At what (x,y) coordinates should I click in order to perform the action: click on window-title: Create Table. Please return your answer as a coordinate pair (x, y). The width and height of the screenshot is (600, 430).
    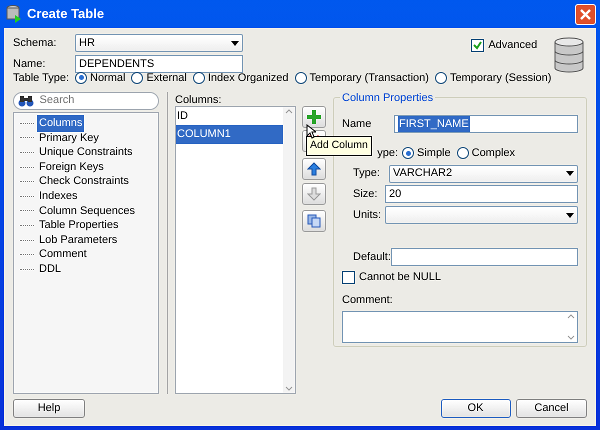
    Looking at the image, I should click on (65, 14).